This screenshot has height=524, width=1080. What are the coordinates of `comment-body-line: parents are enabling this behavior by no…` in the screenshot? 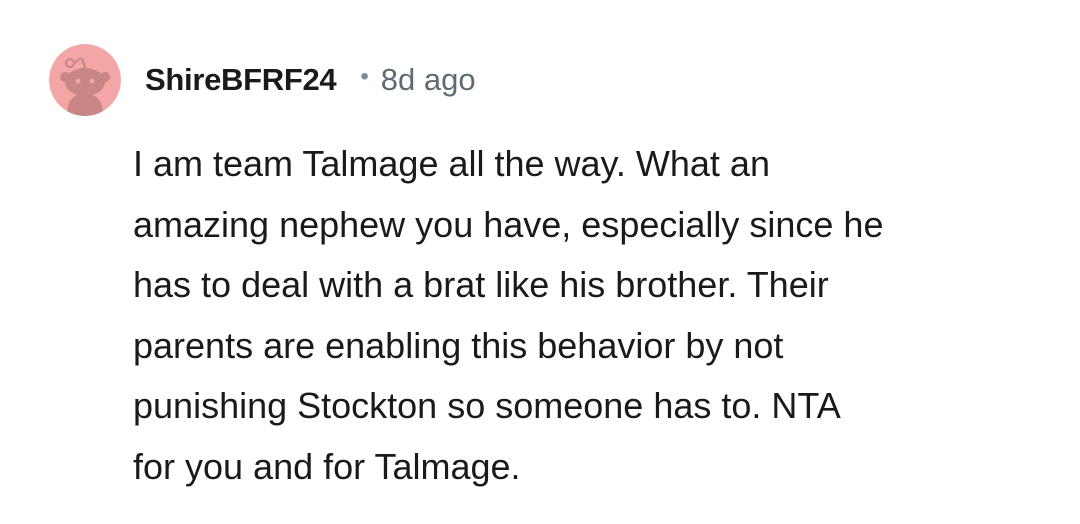 It's located at (458, 345).